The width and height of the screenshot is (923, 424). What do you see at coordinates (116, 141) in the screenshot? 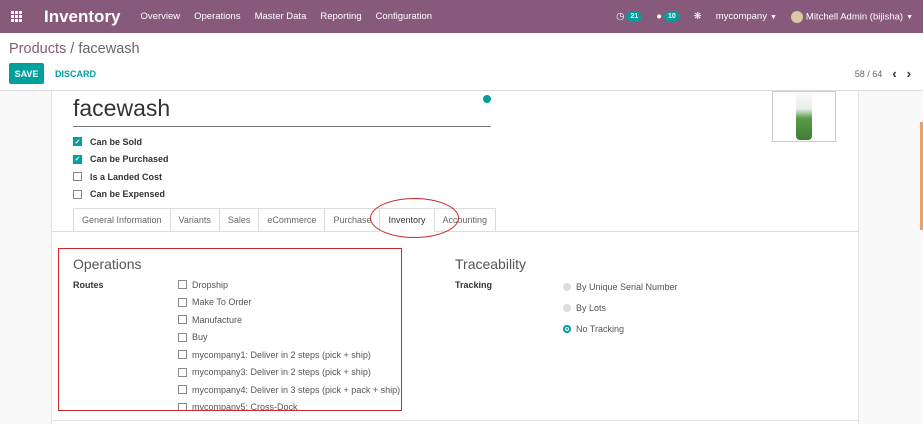
I see `option-label: Can be Sold` at bounding box center [116, 141].